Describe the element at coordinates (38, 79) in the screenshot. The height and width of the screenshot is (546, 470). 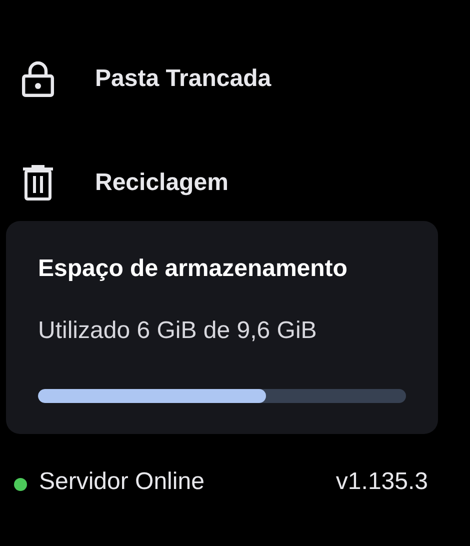
I see `lock-icon` at that location.